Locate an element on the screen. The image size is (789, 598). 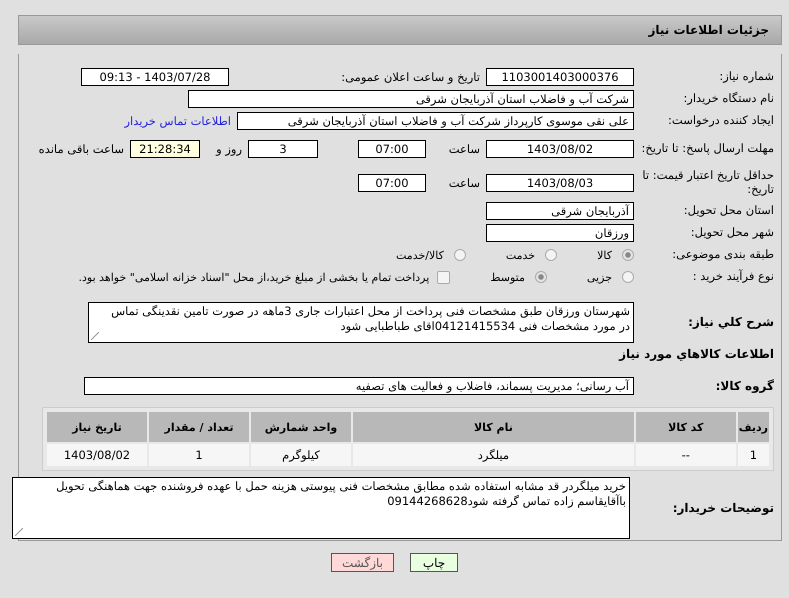
field-label: شرح كلي نياز: is located at coordinates (730, 322).